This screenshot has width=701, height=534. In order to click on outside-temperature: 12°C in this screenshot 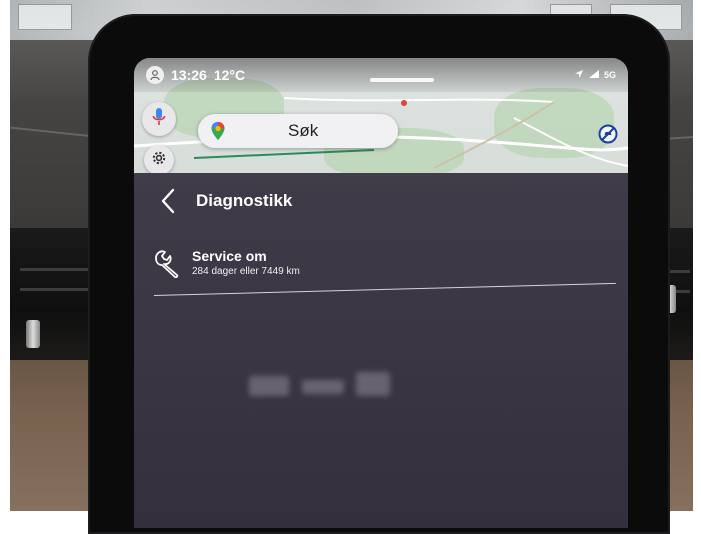, I will do `click(229, 75)`.